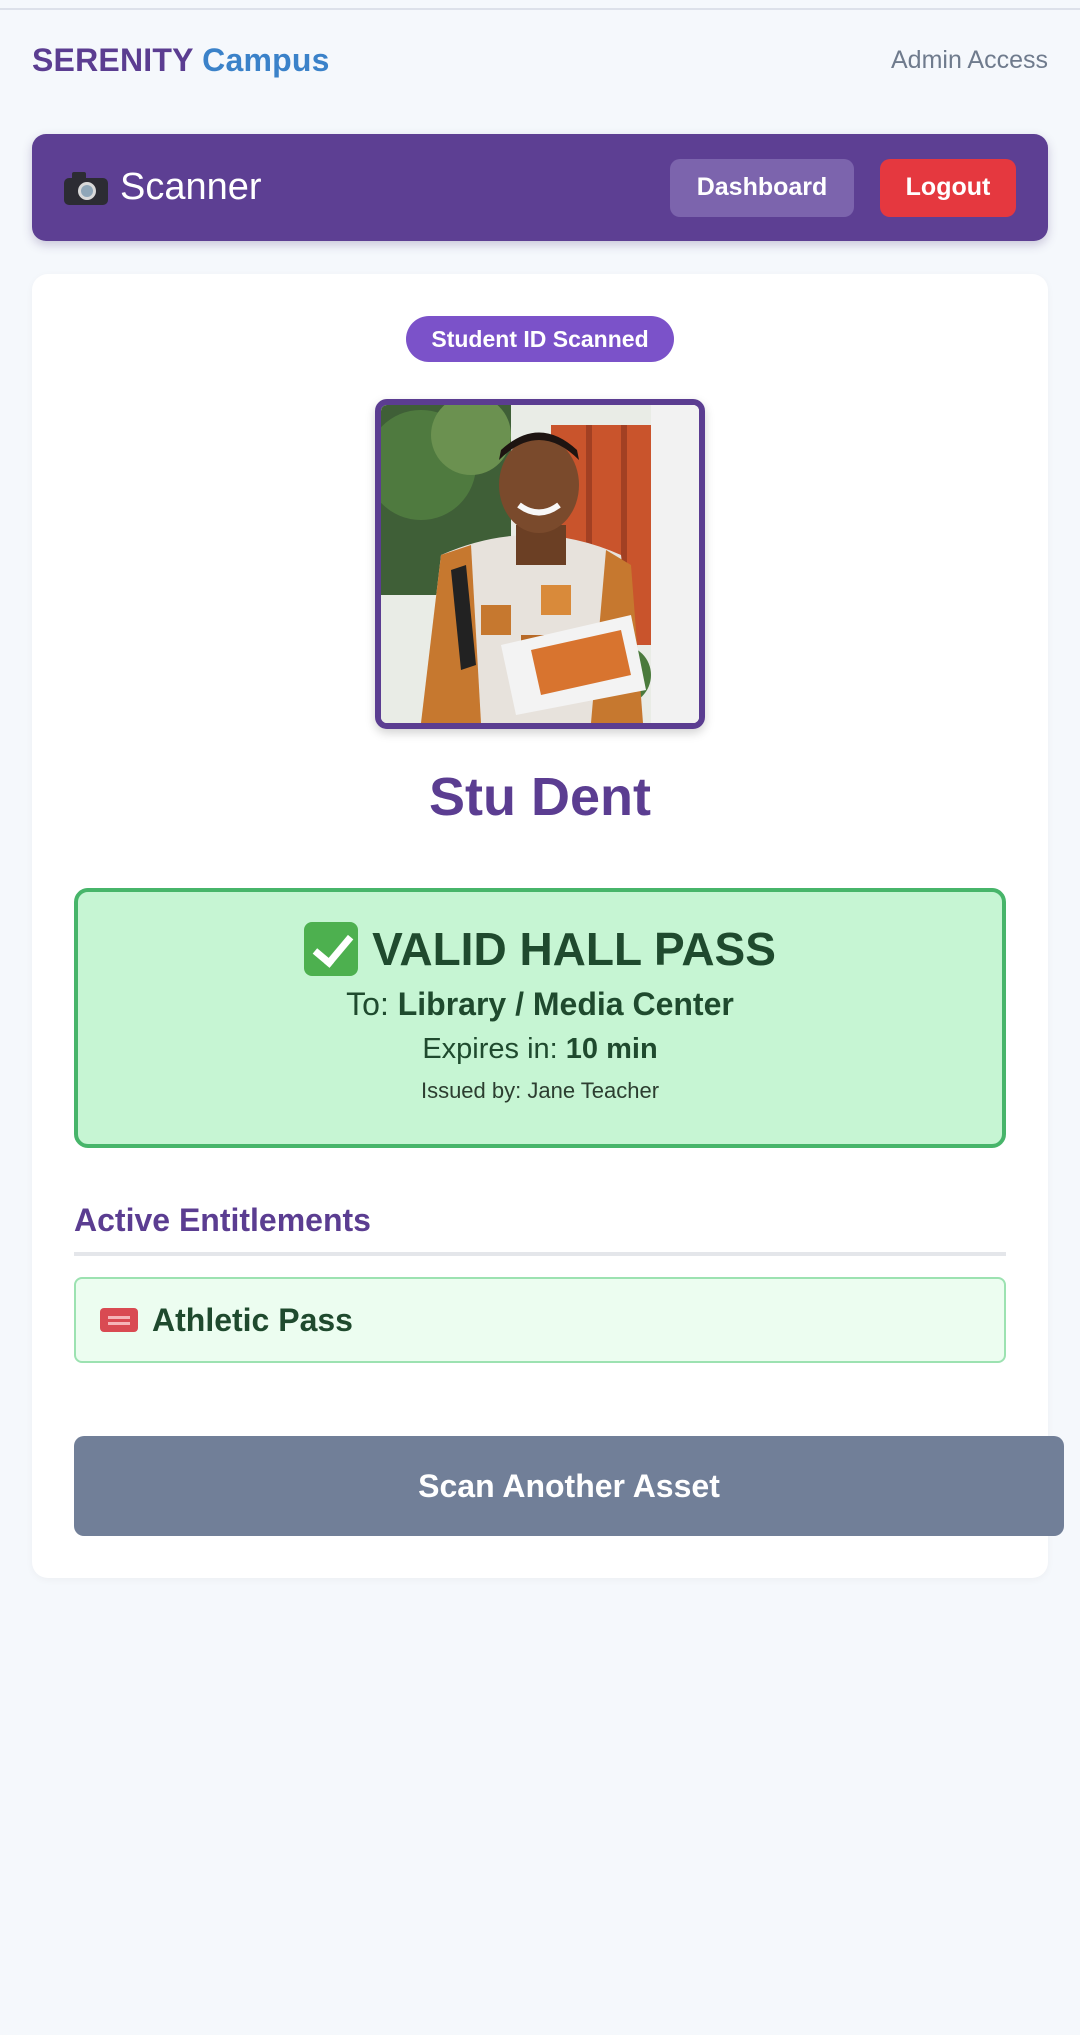  I want to click on expiry-value: 10 min, so click(611, 1049).